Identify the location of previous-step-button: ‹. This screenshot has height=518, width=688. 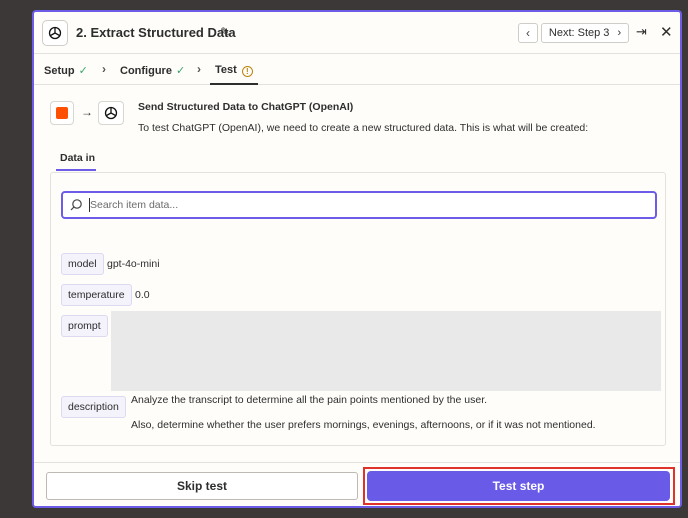
(528, 33).